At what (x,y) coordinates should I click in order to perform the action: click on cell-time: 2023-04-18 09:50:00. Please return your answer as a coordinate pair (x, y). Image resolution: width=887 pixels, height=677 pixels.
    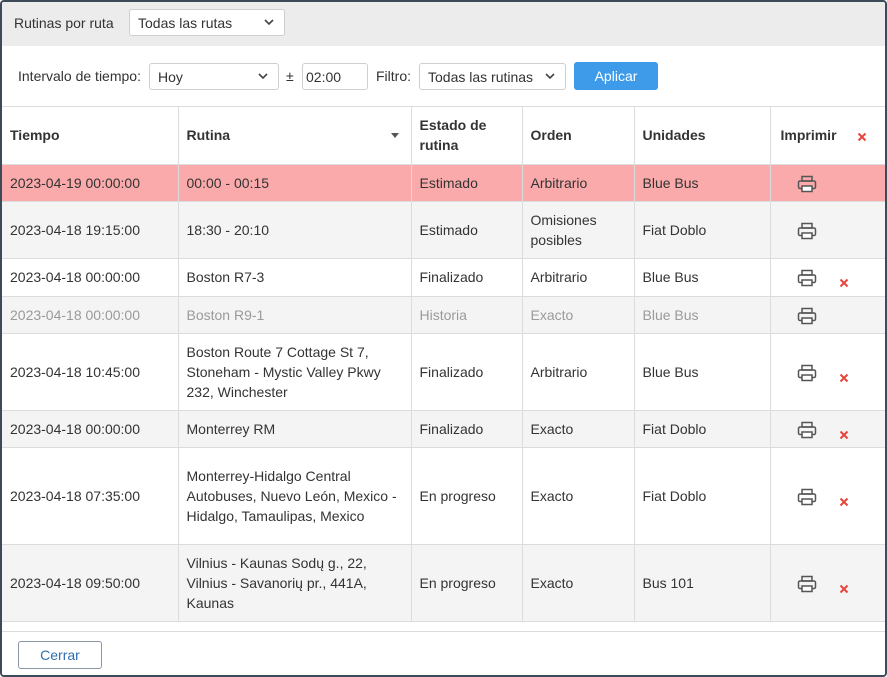
    Looking at the image, I should click on (90, 583).